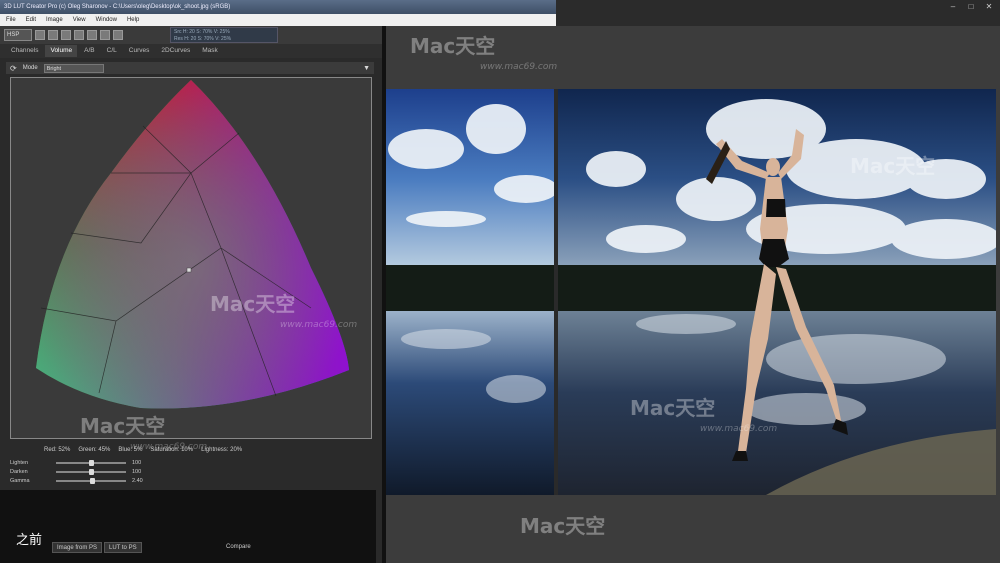 The height and width of the screenshot is (563, 1000). I want to click on menu-file: File, so click(11, 20).